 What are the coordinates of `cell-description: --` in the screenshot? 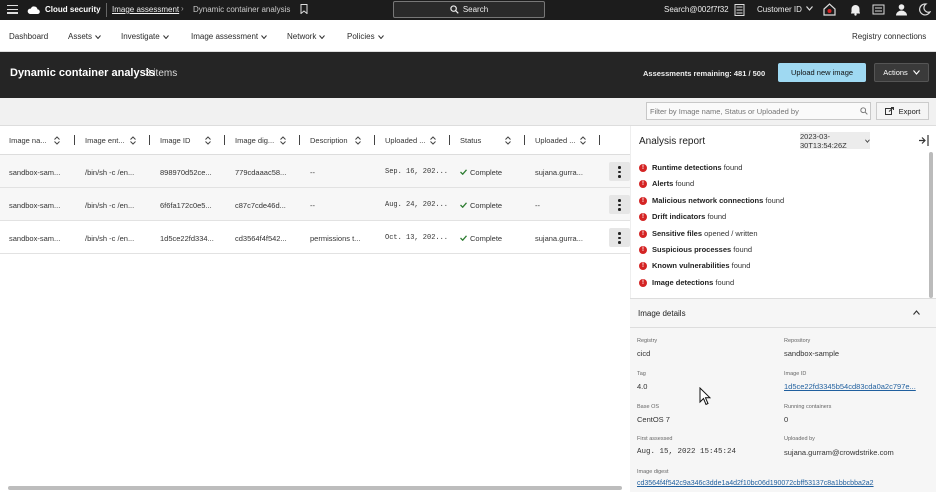 It's located at (312, 172).